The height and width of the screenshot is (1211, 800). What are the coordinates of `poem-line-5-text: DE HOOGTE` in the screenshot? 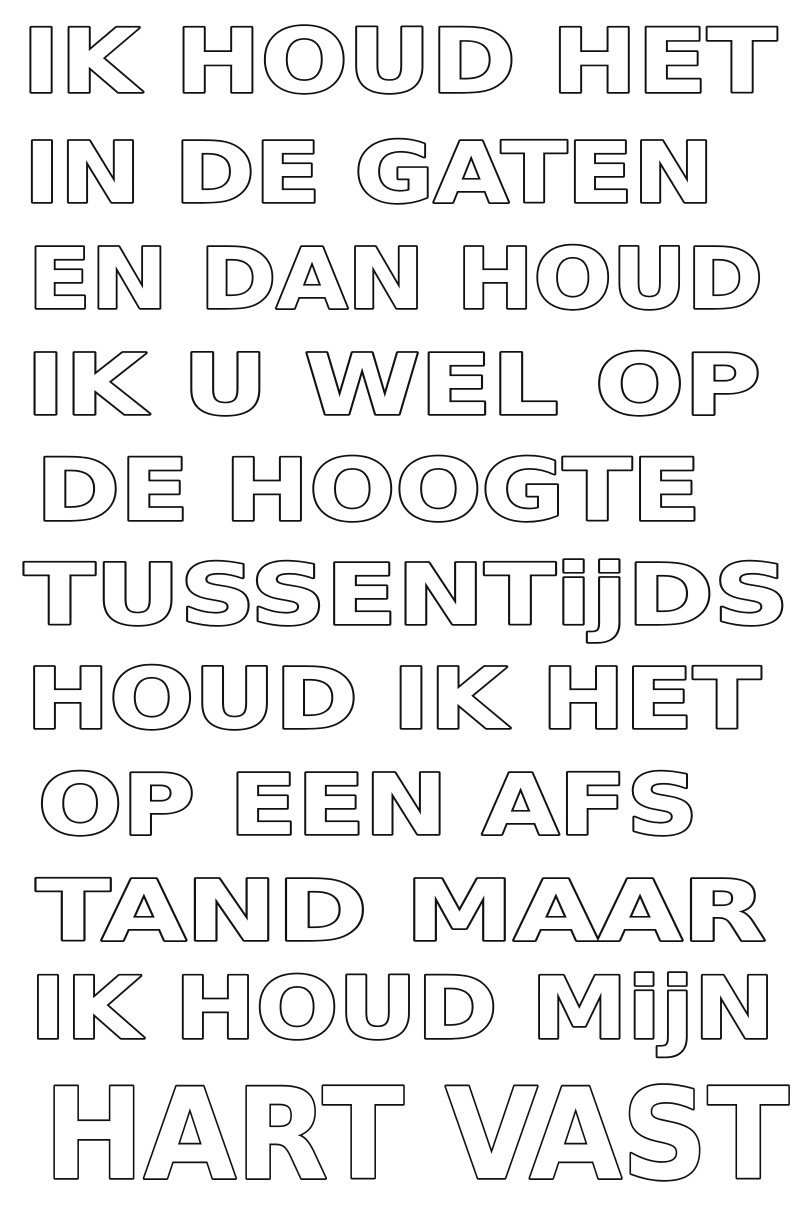 It's located at (368, 491).